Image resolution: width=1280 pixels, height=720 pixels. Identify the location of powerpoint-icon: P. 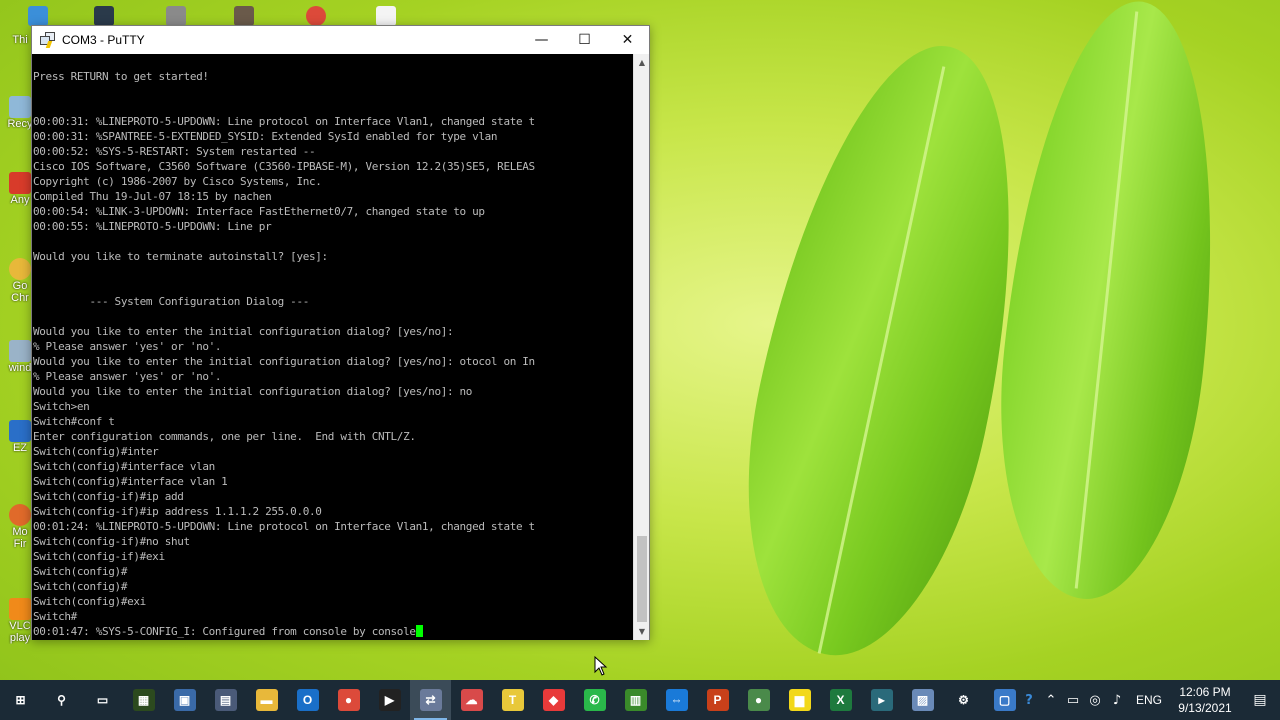
(717, 700).